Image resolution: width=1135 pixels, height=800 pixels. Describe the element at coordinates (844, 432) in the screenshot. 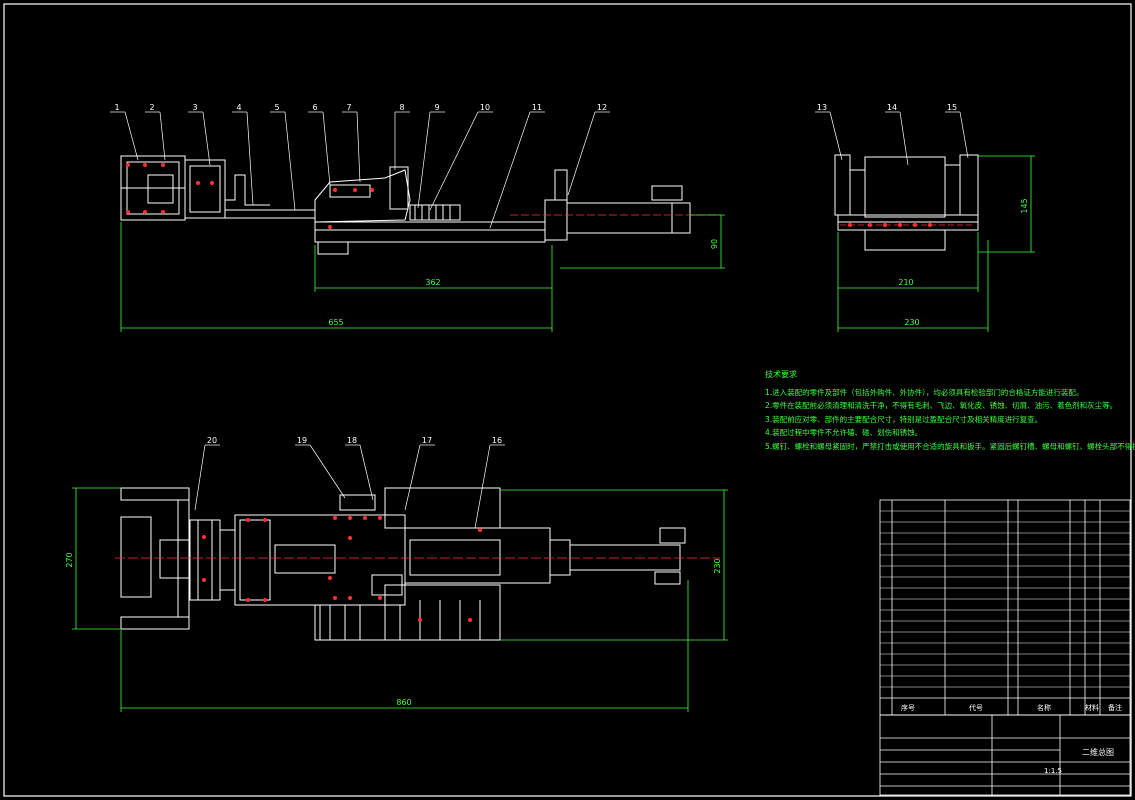

I see `note-line: 4.装配过程中零件不允许磕、碰、划伤和锈蚀。` at that location.